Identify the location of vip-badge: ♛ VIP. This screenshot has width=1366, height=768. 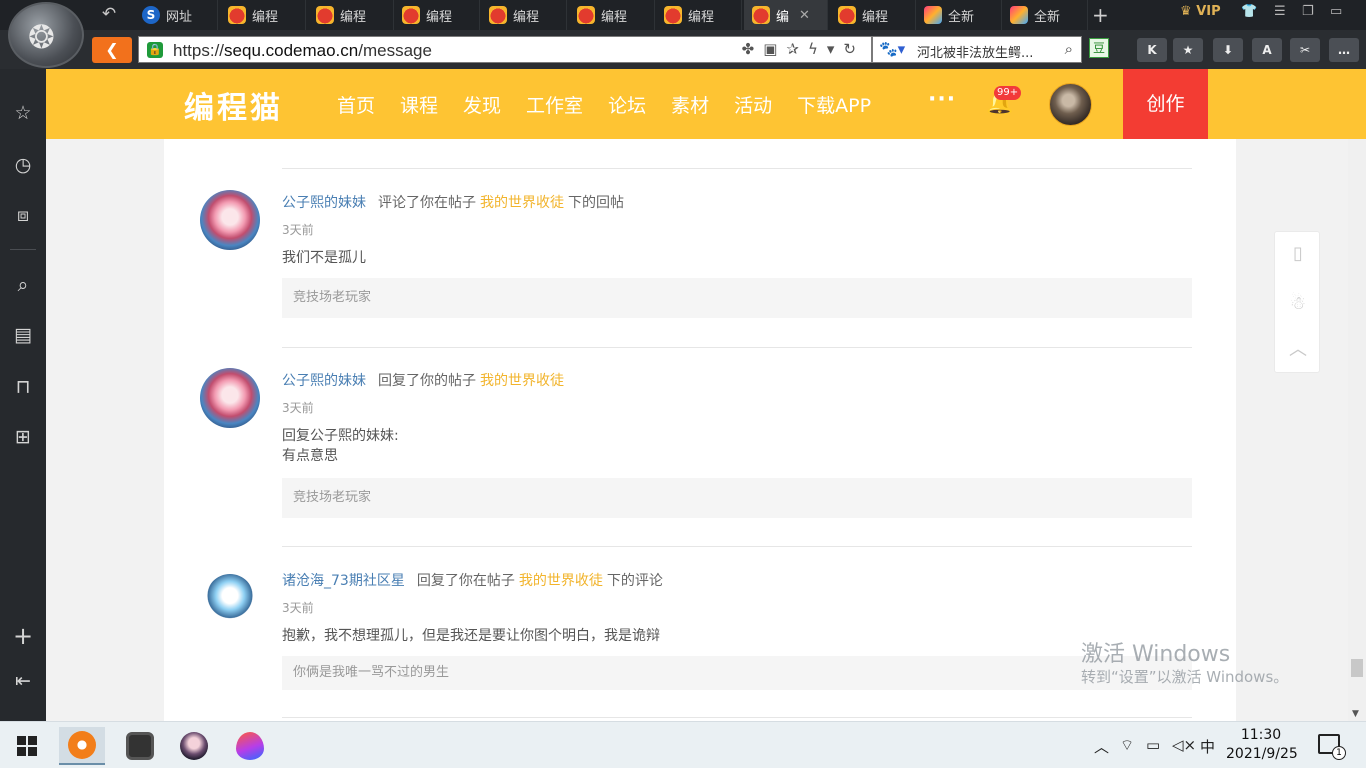
(1200, 11).